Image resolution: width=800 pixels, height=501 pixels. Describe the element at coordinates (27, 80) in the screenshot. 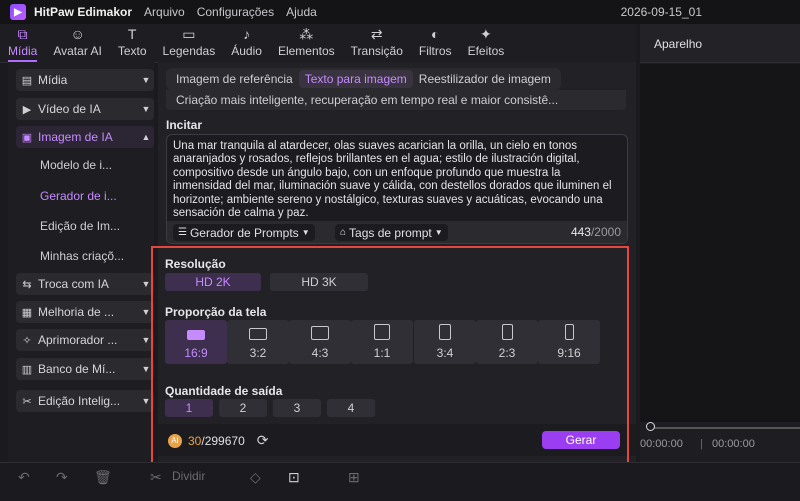

I see `folder-icon: ▤` at that location.